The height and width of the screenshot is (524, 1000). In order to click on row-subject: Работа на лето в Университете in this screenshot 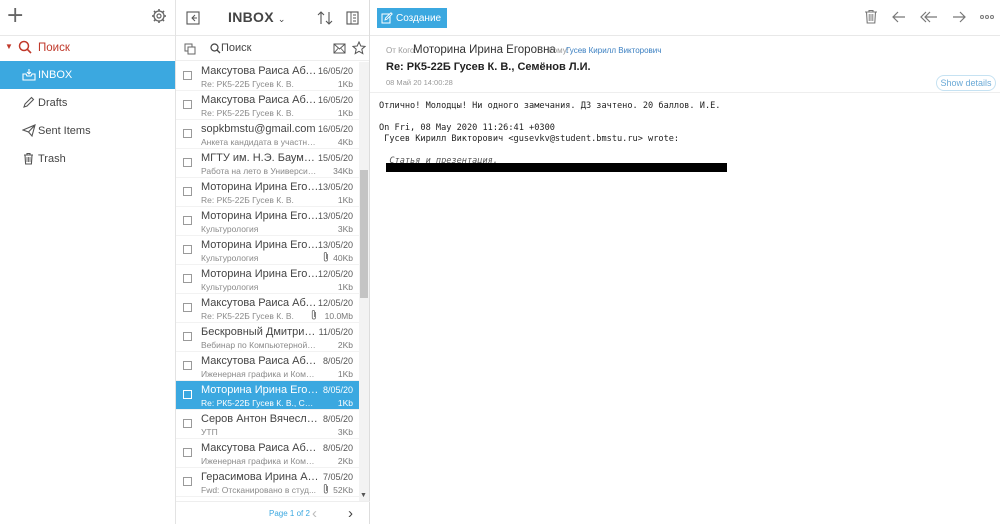, I will do `click(259, 171)`.